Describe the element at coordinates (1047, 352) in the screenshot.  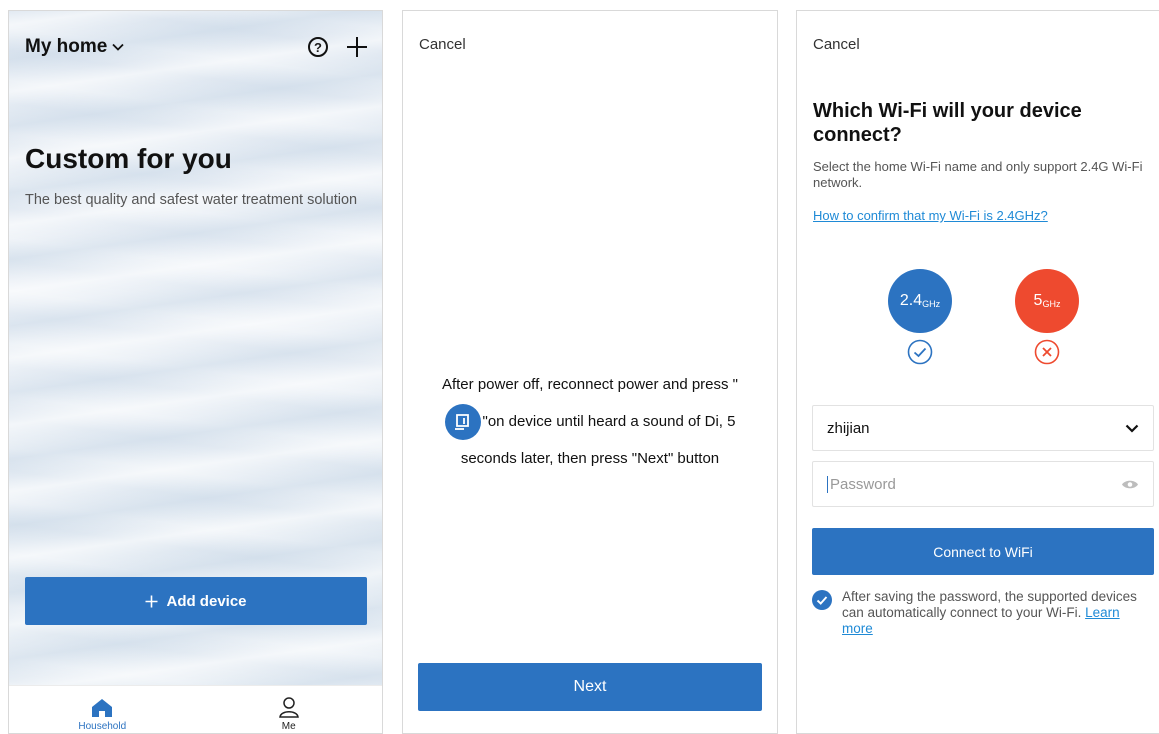
I see `cross-circle-icon` at that location.